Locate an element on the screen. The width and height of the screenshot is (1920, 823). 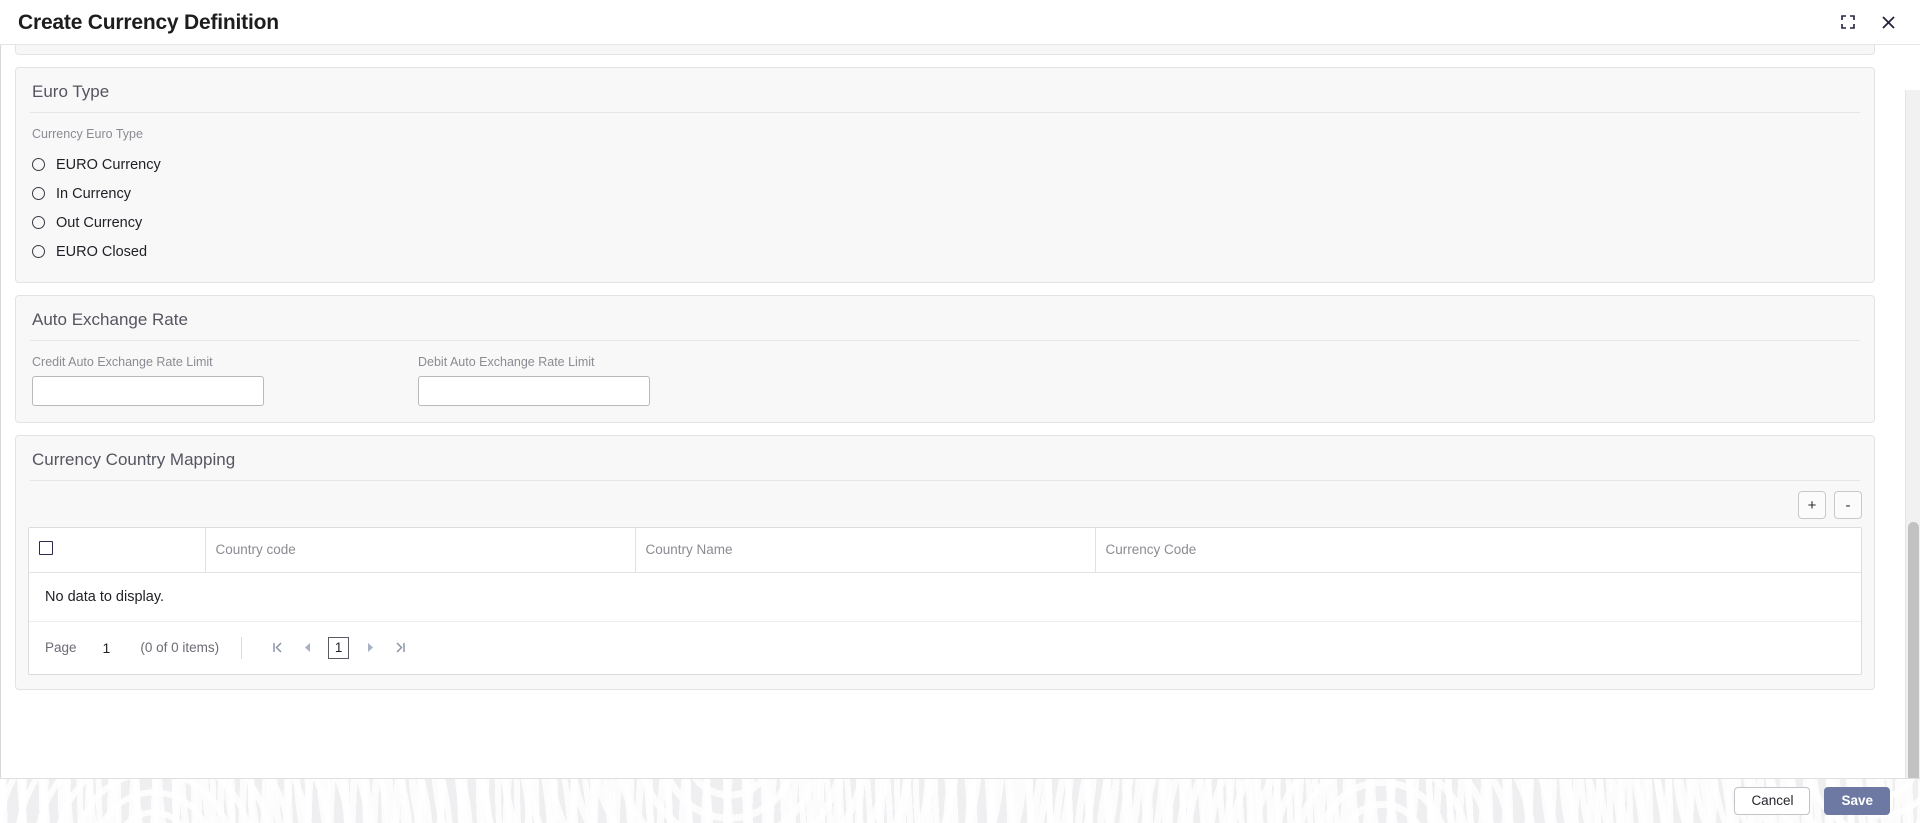
radio-euro-currency: EURO Currency is located at coordinates (945, 164).